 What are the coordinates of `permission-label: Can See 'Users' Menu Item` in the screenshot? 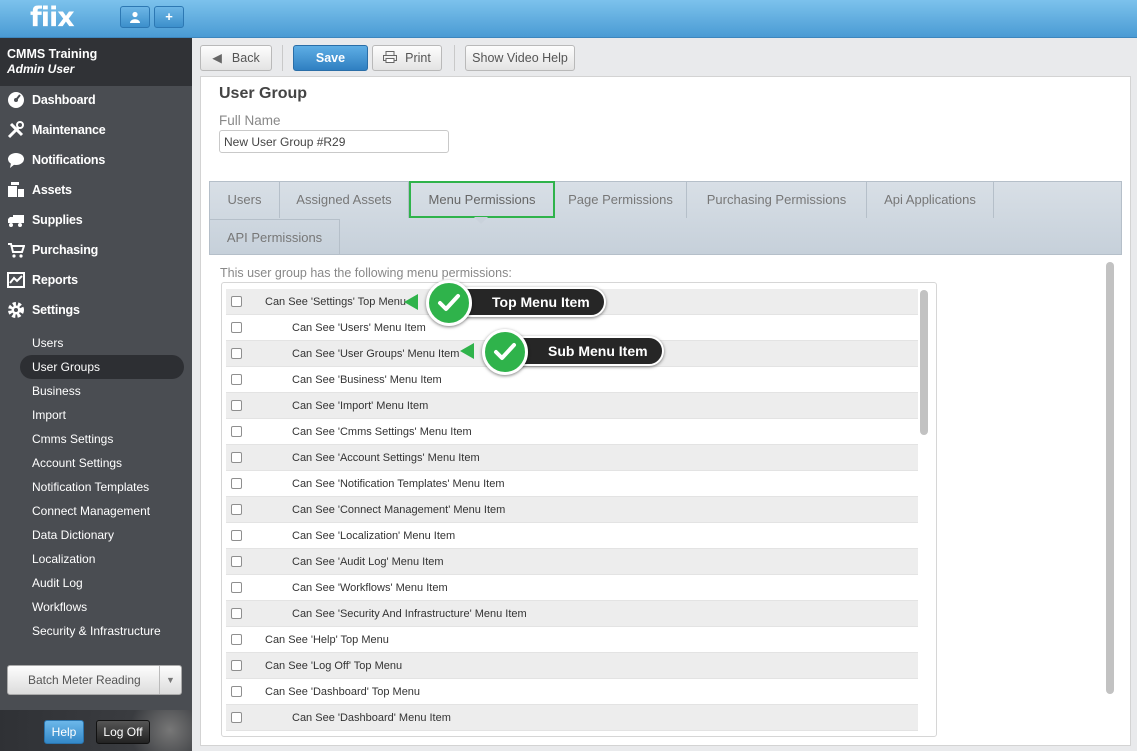 It's located at (359, 328).